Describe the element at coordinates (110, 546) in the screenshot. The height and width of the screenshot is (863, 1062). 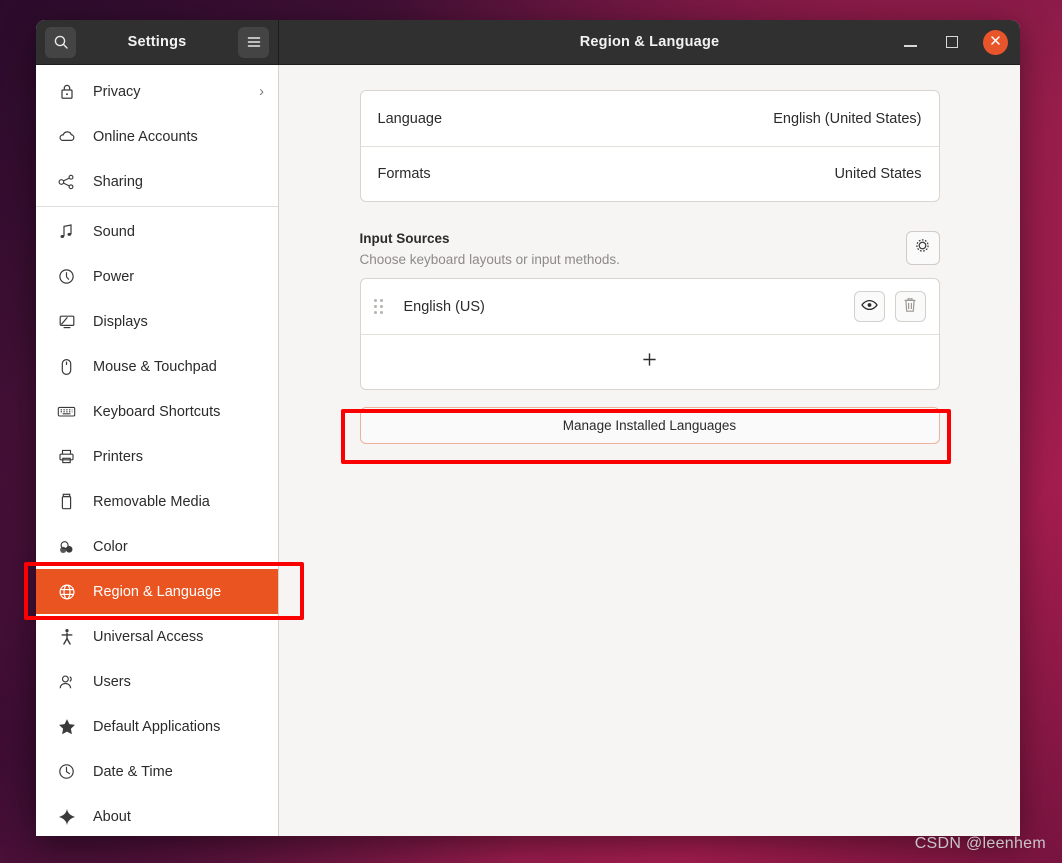
I see `sidebar-item-label: Color` at that location.